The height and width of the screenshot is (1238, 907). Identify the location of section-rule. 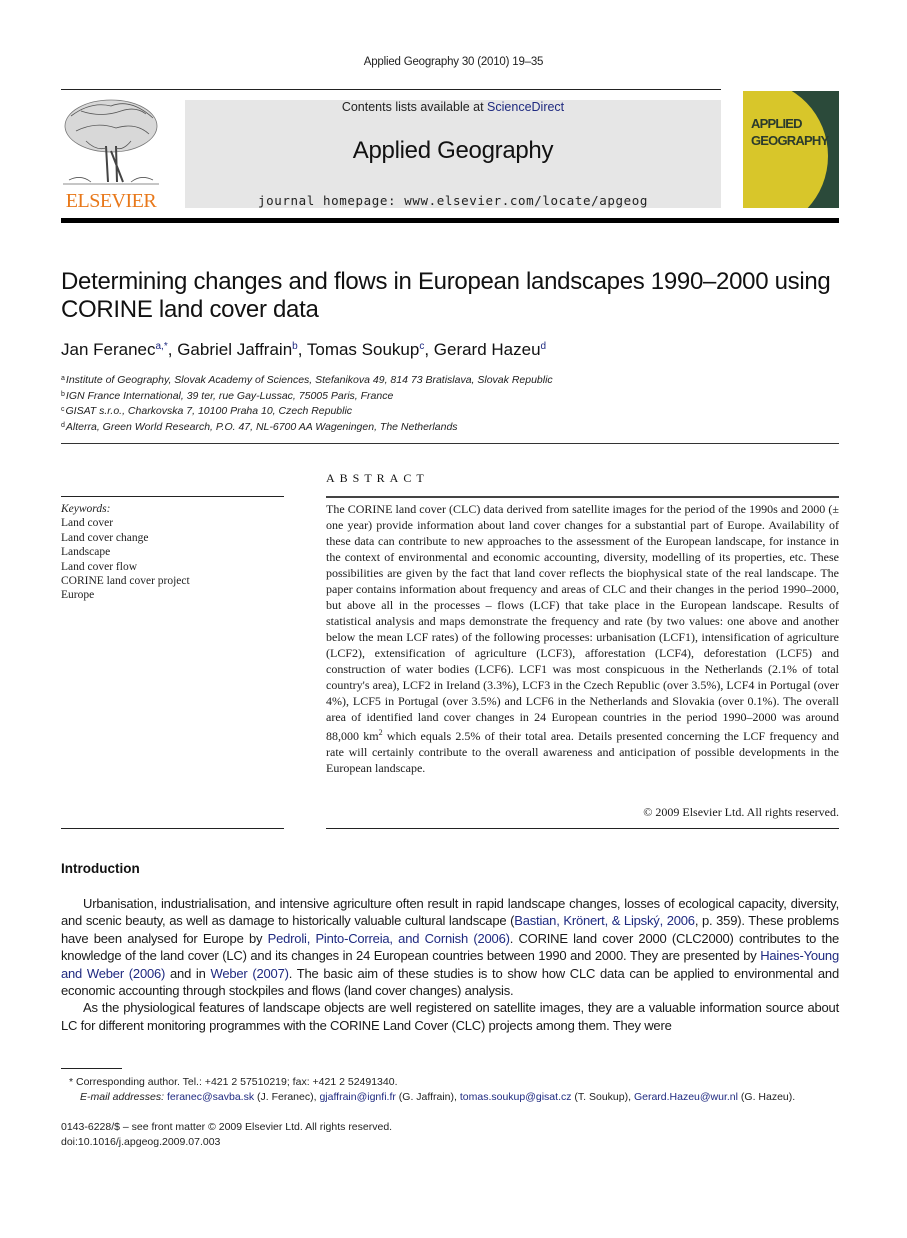
(450, 443).